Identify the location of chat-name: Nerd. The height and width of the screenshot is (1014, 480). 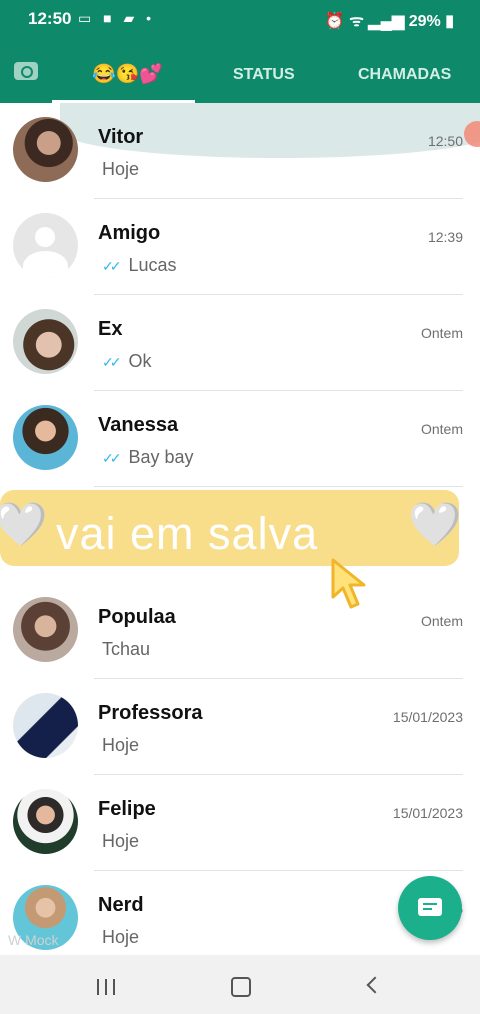
(121, 905).